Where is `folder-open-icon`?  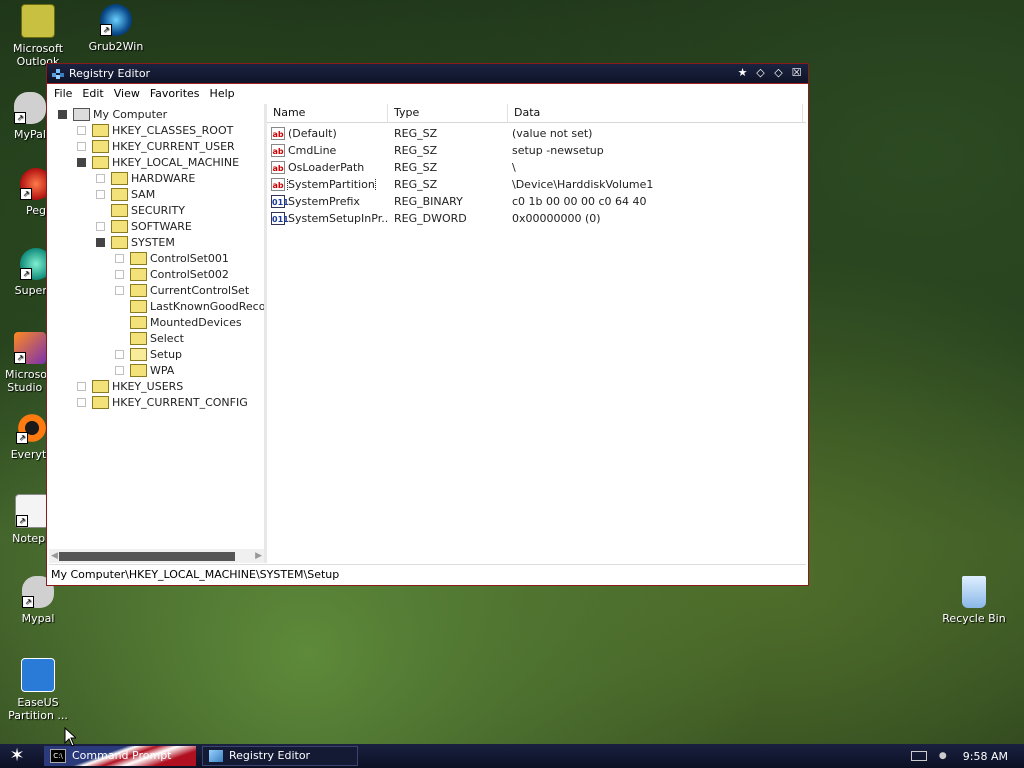 folder-open-icon is located at coordinates (138, 354).